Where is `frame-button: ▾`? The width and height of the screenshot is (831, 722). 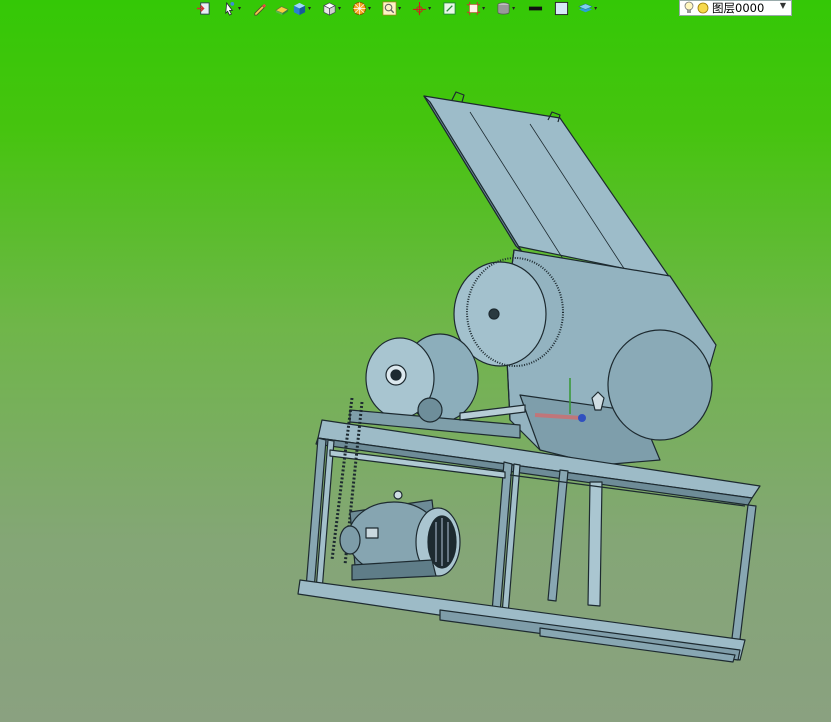
frame-button: ▾ is located at coordinates (475, 9).